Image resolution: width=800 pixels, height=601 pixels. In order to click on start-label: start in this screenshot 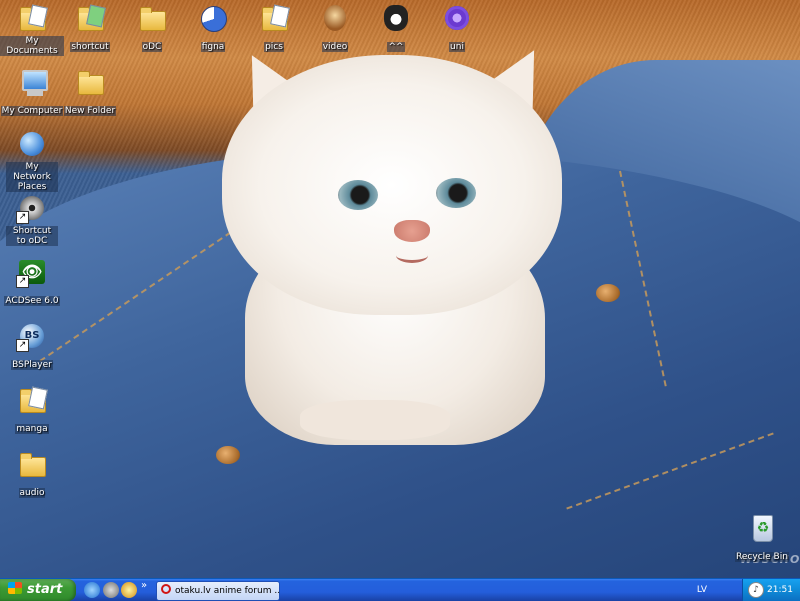, I will do `click(45, 589)`.